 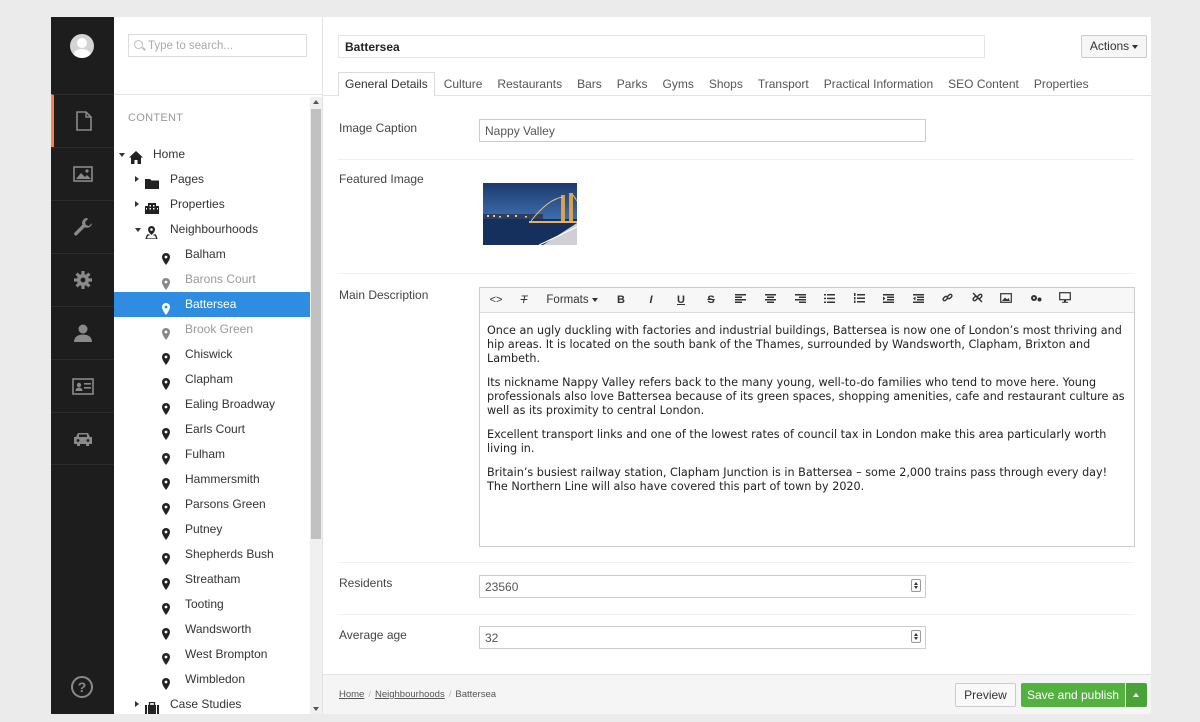 What do you see at coordinates (82, 385) in the screenshot?
I see `section-members` at bounding box center [82, 385].